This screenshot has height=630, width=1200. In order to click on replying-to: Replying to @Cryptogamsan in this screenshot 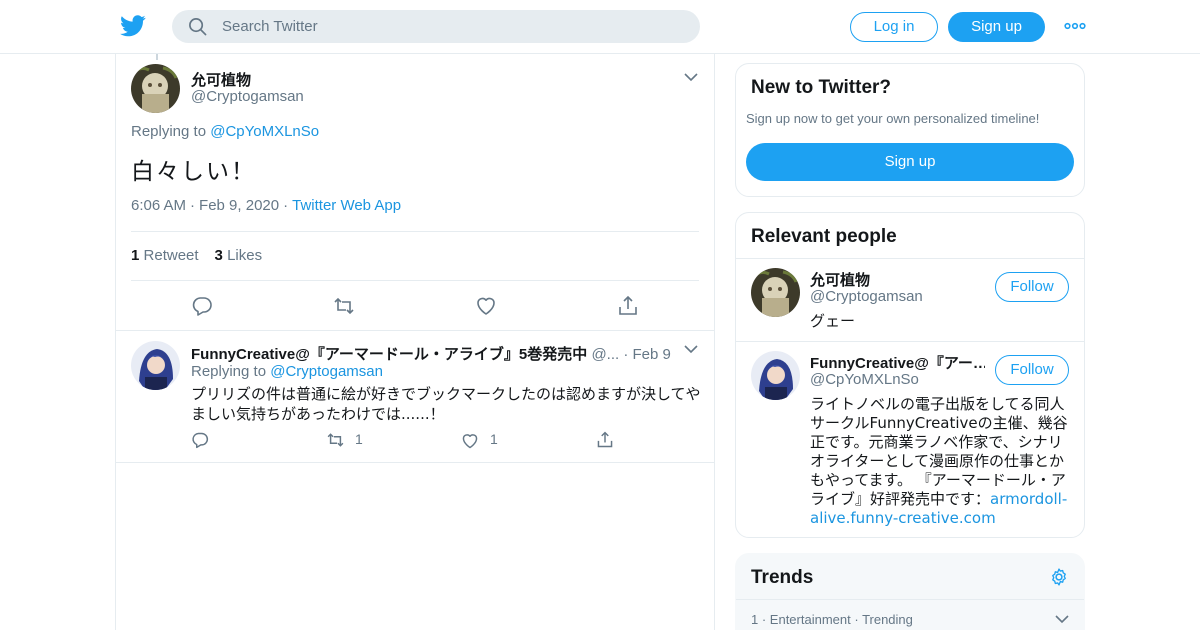, I will do `click(287, 371)`.